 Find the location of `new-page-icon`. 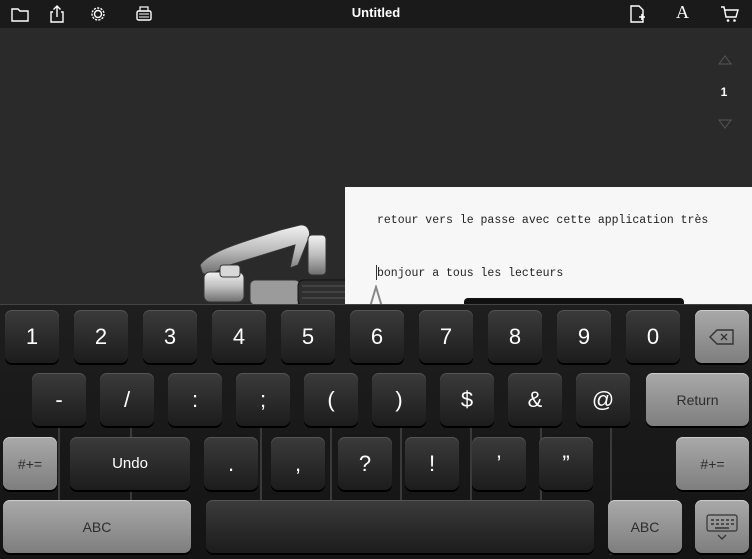

new-page-icon is located at coordinates (637, 14).